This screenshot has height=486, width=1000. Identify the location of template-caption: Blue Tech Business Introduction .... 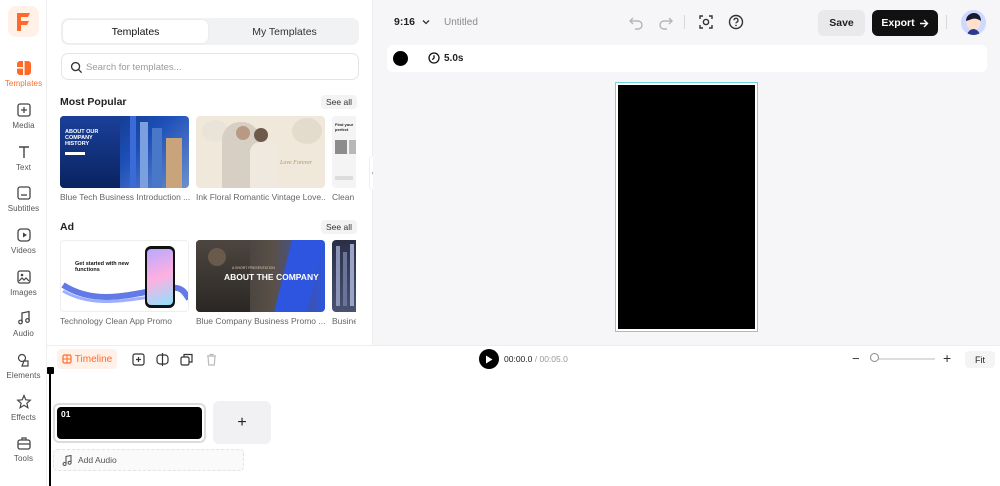
(125, 197).